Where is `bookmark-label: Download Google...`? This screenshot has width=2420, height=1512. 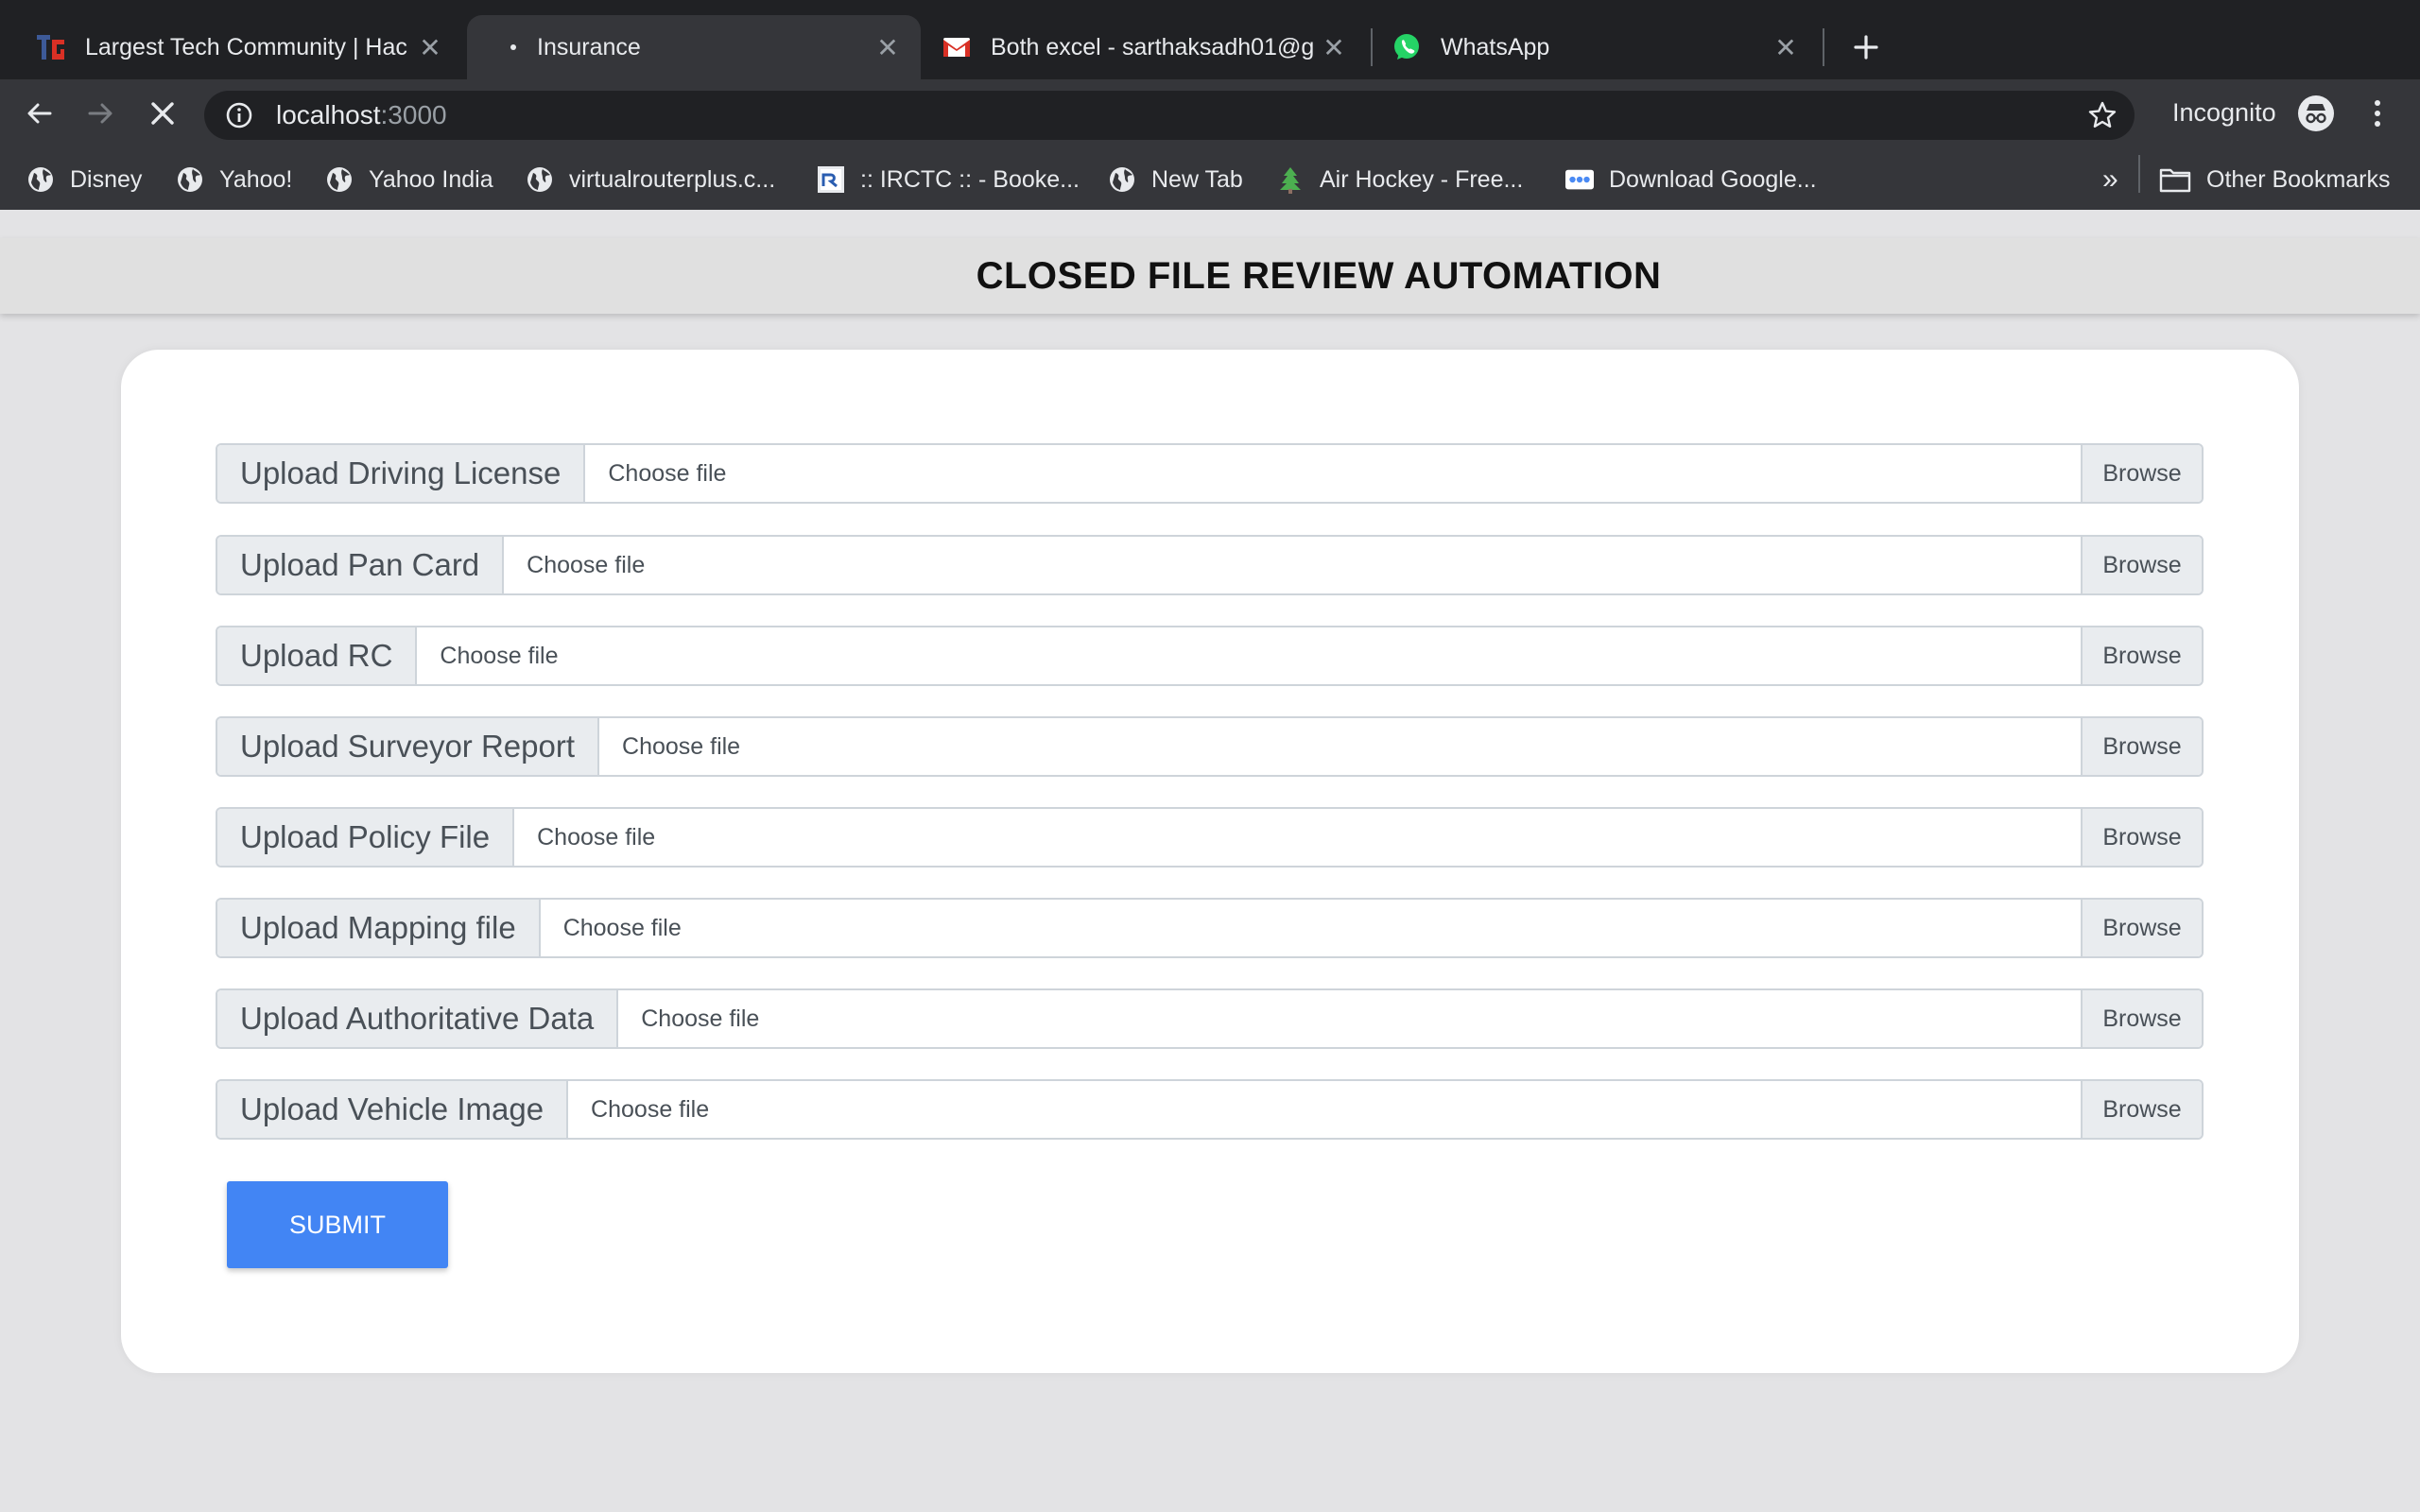
bookmark-label: Download Google... is located at coordinates (1713, 179).